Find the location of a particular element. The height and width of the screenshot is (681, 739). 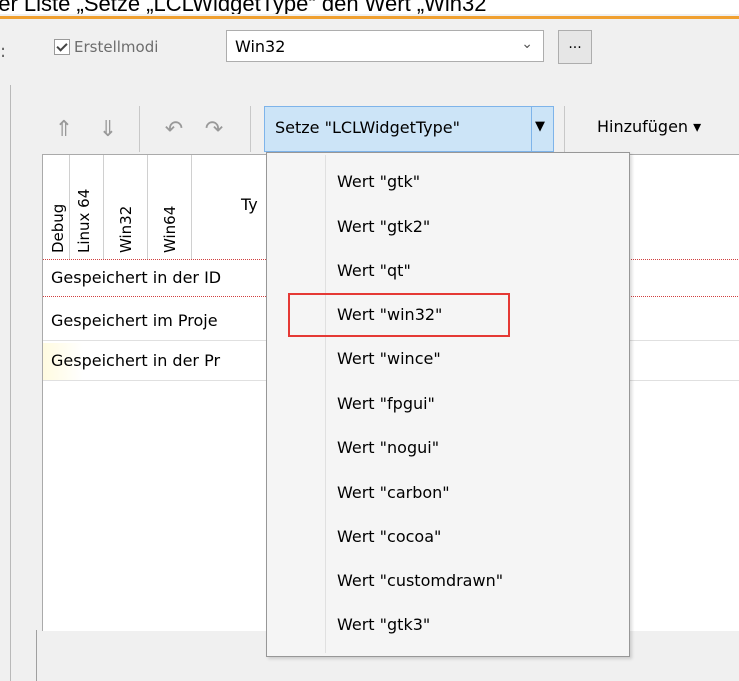

menu-gutter is located at coordinates (325, 404).